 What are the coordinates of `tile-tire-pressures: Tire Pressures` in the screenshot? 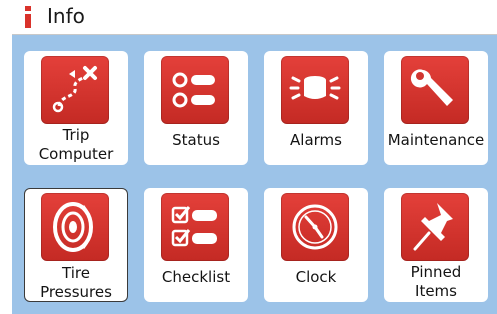 It's located at (76, 245).